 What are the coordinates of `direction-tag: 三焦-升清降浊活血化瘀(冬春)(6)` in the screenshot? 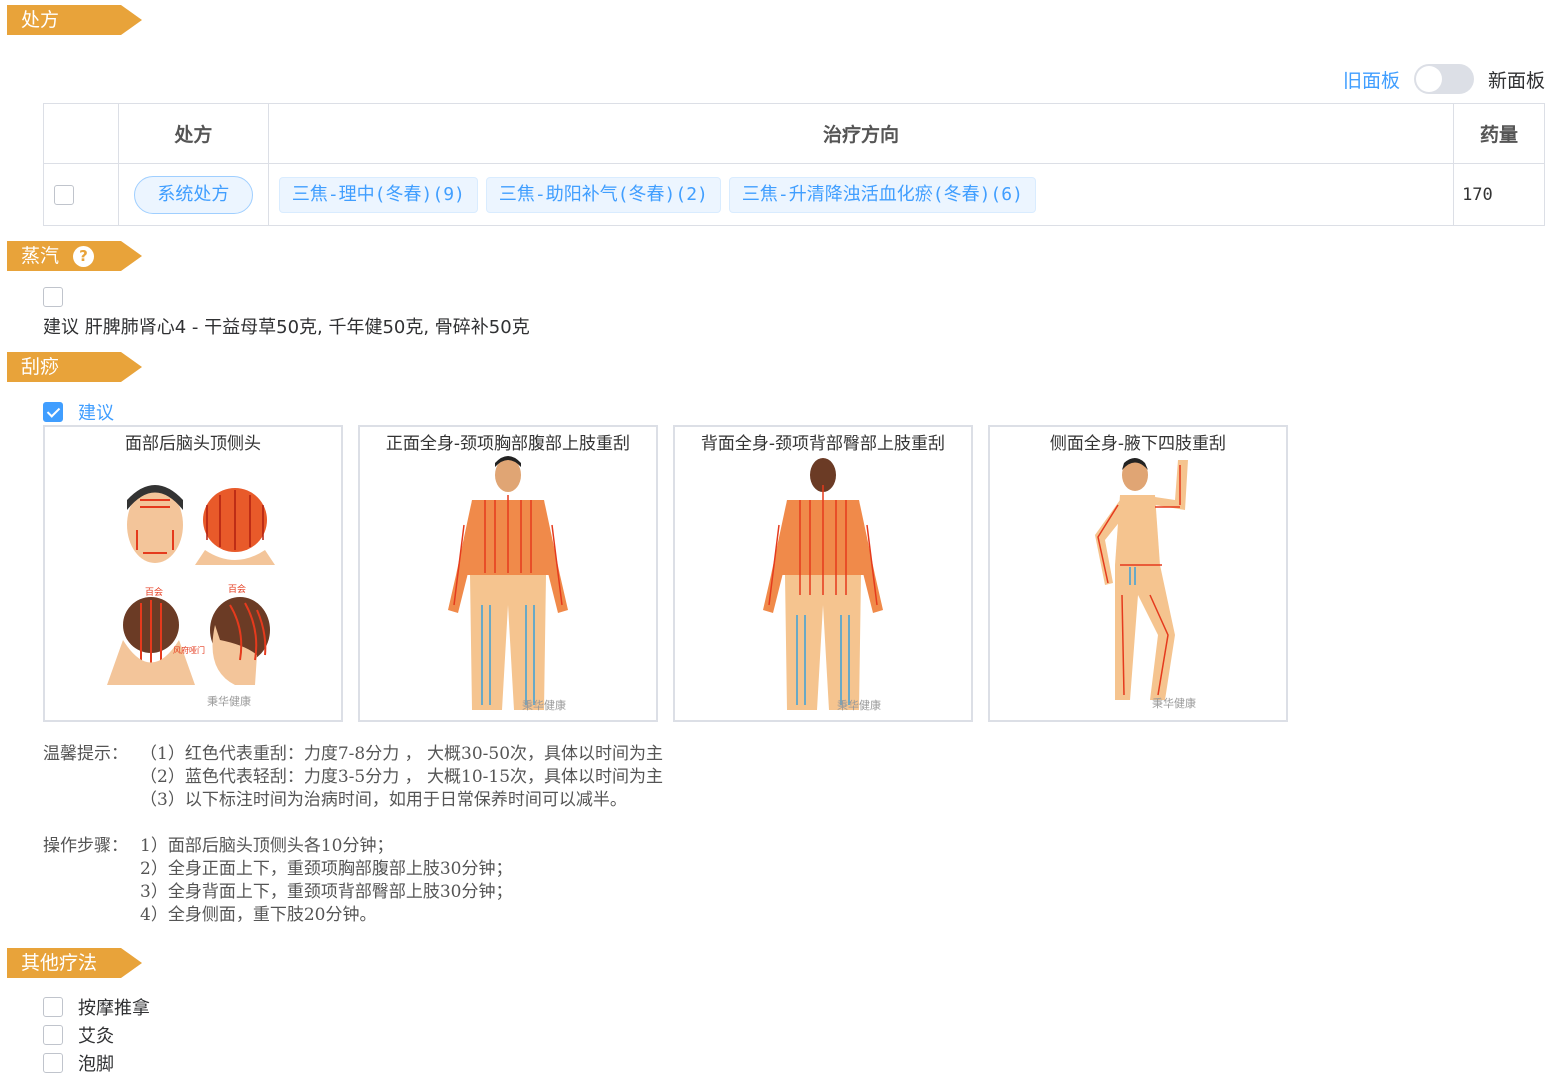 It's located at (882, 194).